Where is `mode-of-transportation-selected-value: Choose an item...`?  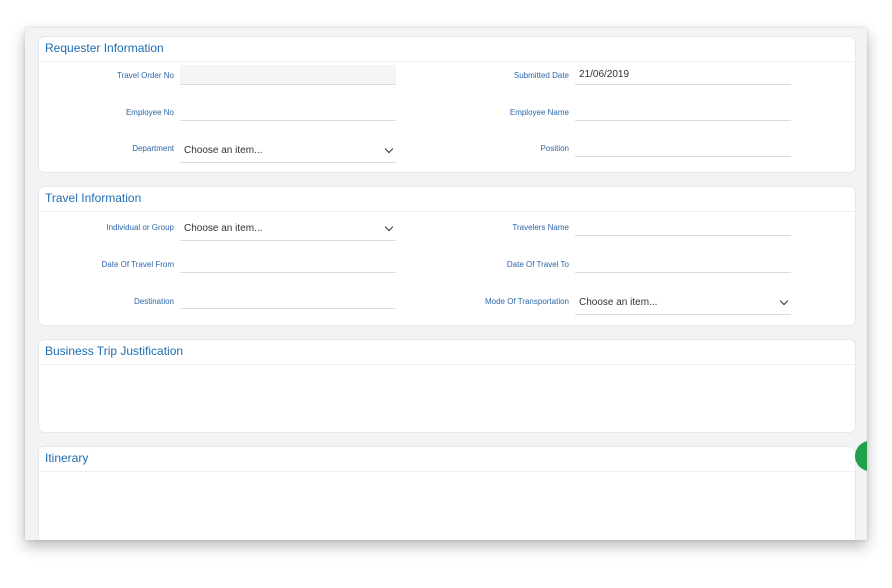 mode-of-transportation-selected-value: Choose an item... is located at coordinates (618, 302).